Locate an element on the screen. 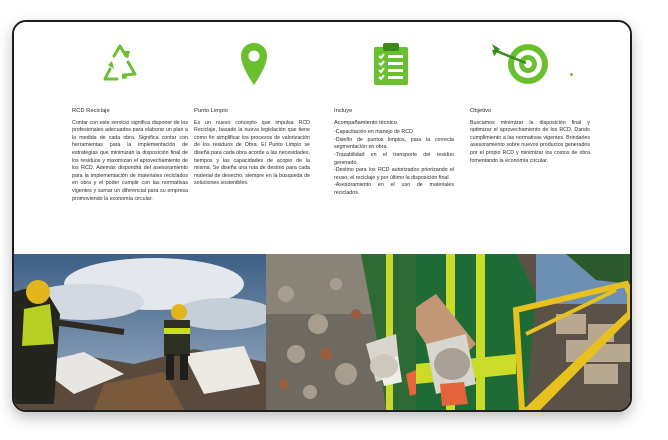  rubble-hands-photo is located at coordinates (341, 332).